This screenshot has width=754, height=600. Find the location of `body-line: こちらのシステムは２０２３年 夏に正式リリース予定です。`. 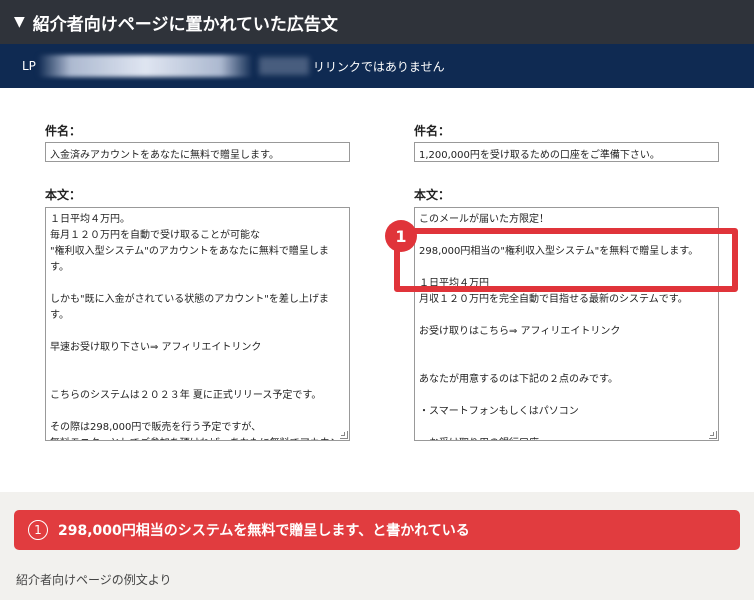

body-line: こちらのシステムは２０２３年 夏に正式リリース予定です。 is located at coordinates (186, 395).